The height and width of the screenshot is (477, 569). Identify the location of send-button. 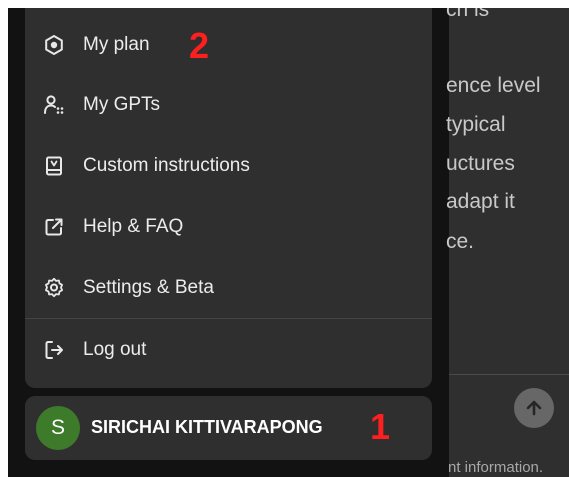
(534, 408).